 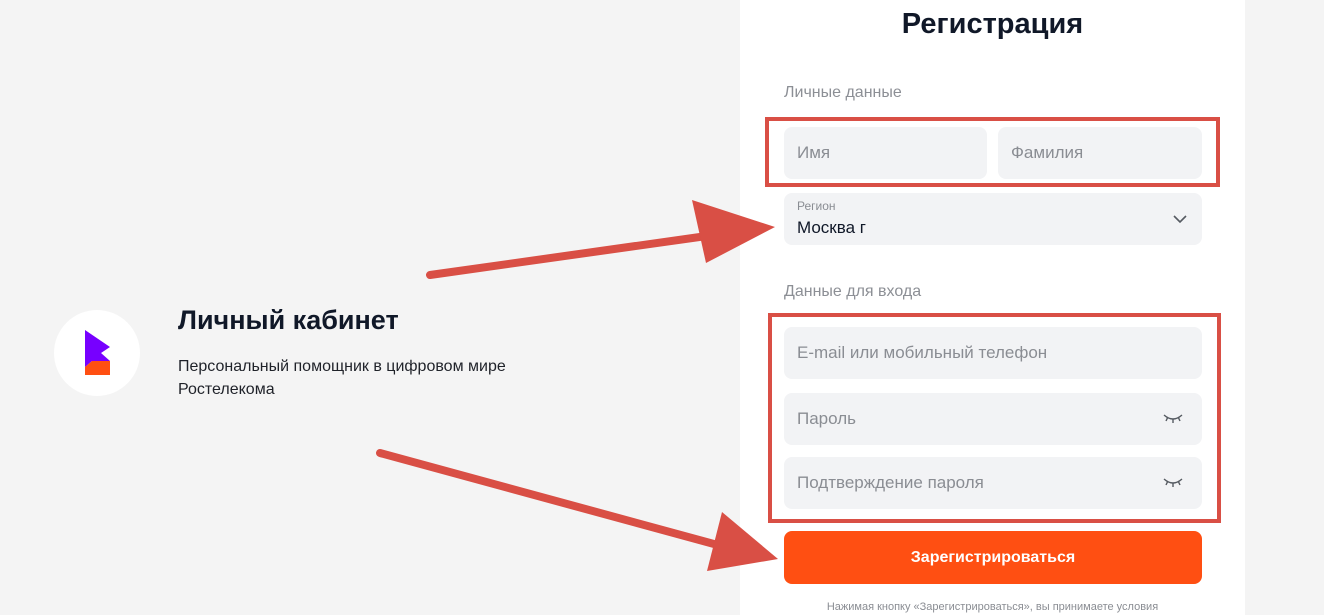 What do you see at coordinates (993, 557) in the screenshot?
I see `register-button: Зарегистрироваться` at bounding box center [993, 557].